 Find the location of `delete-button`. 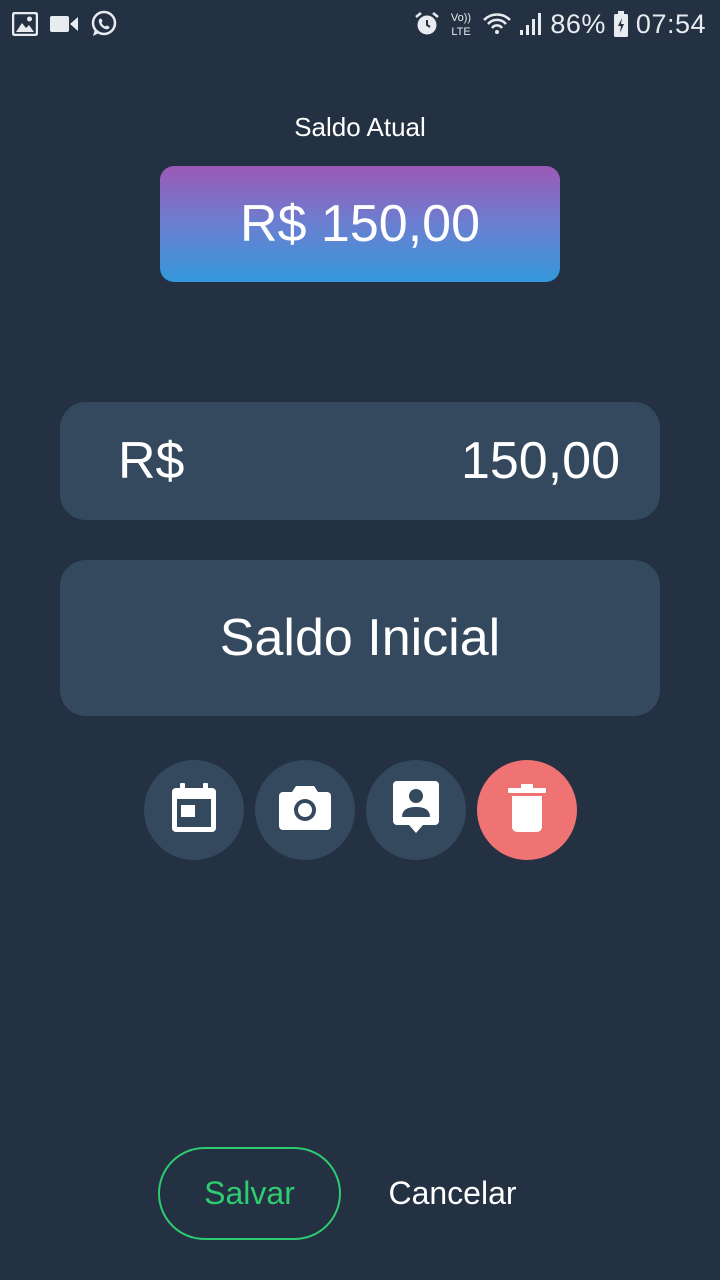

delete-button is located at coordinates (527, 810).